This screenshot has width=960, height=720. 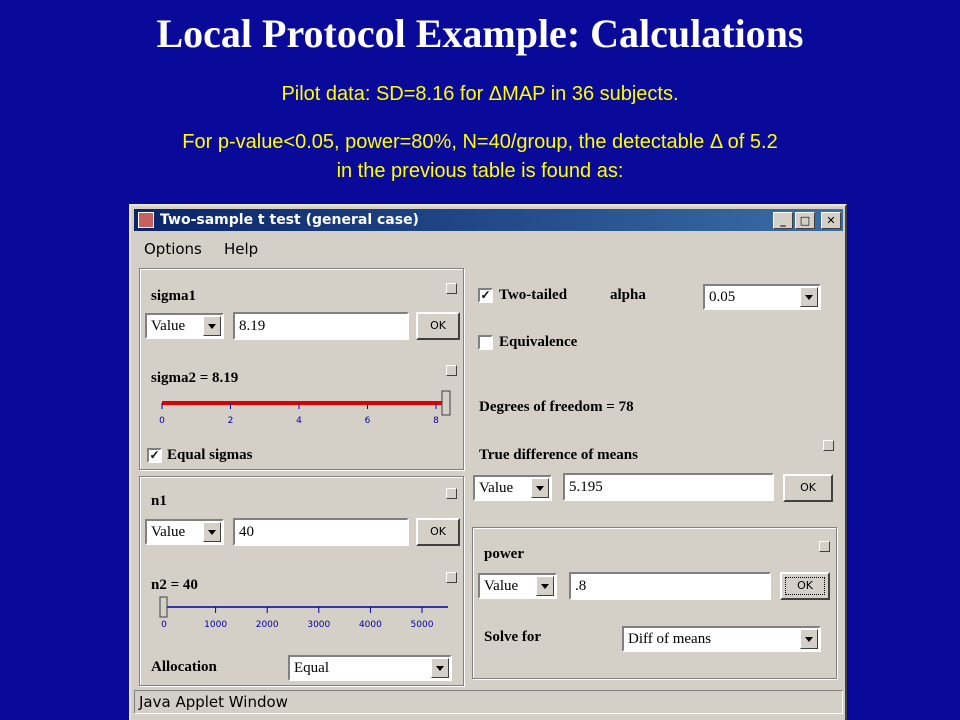 What do you see at coordinates (783, 220) in the screenshot?
I see `minimize-button: _` at bounding box center [783, 220].